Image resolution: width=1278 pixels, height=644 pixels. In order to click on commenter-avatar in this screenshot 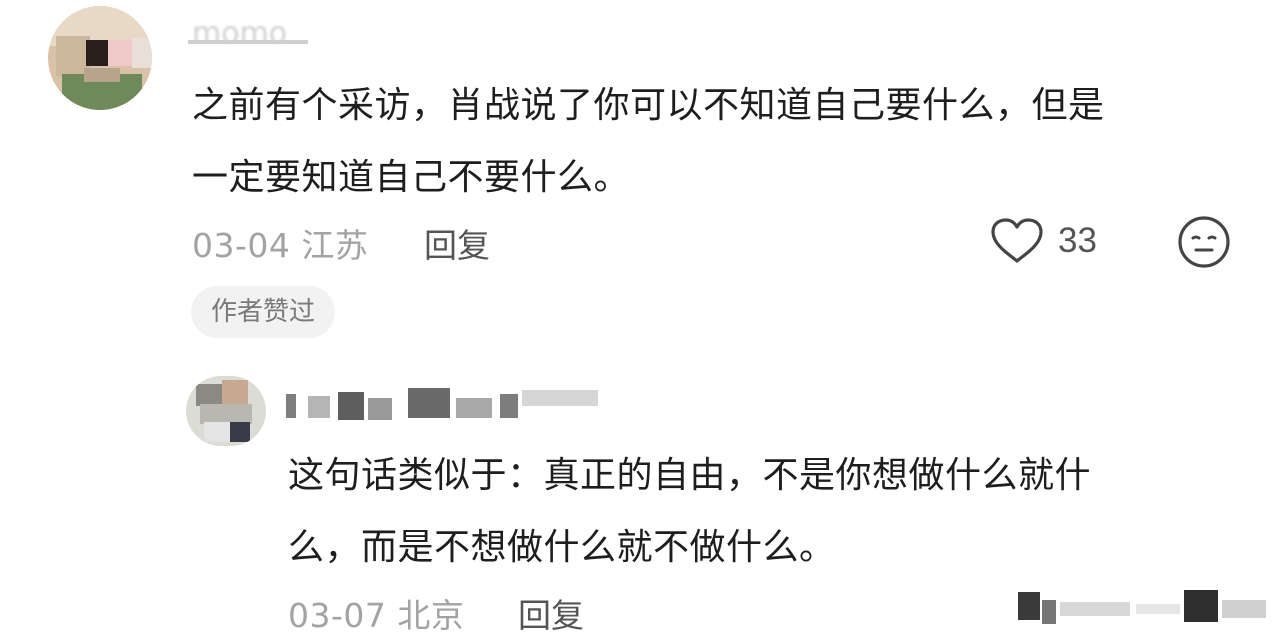, I will do `click(100, 58)`.